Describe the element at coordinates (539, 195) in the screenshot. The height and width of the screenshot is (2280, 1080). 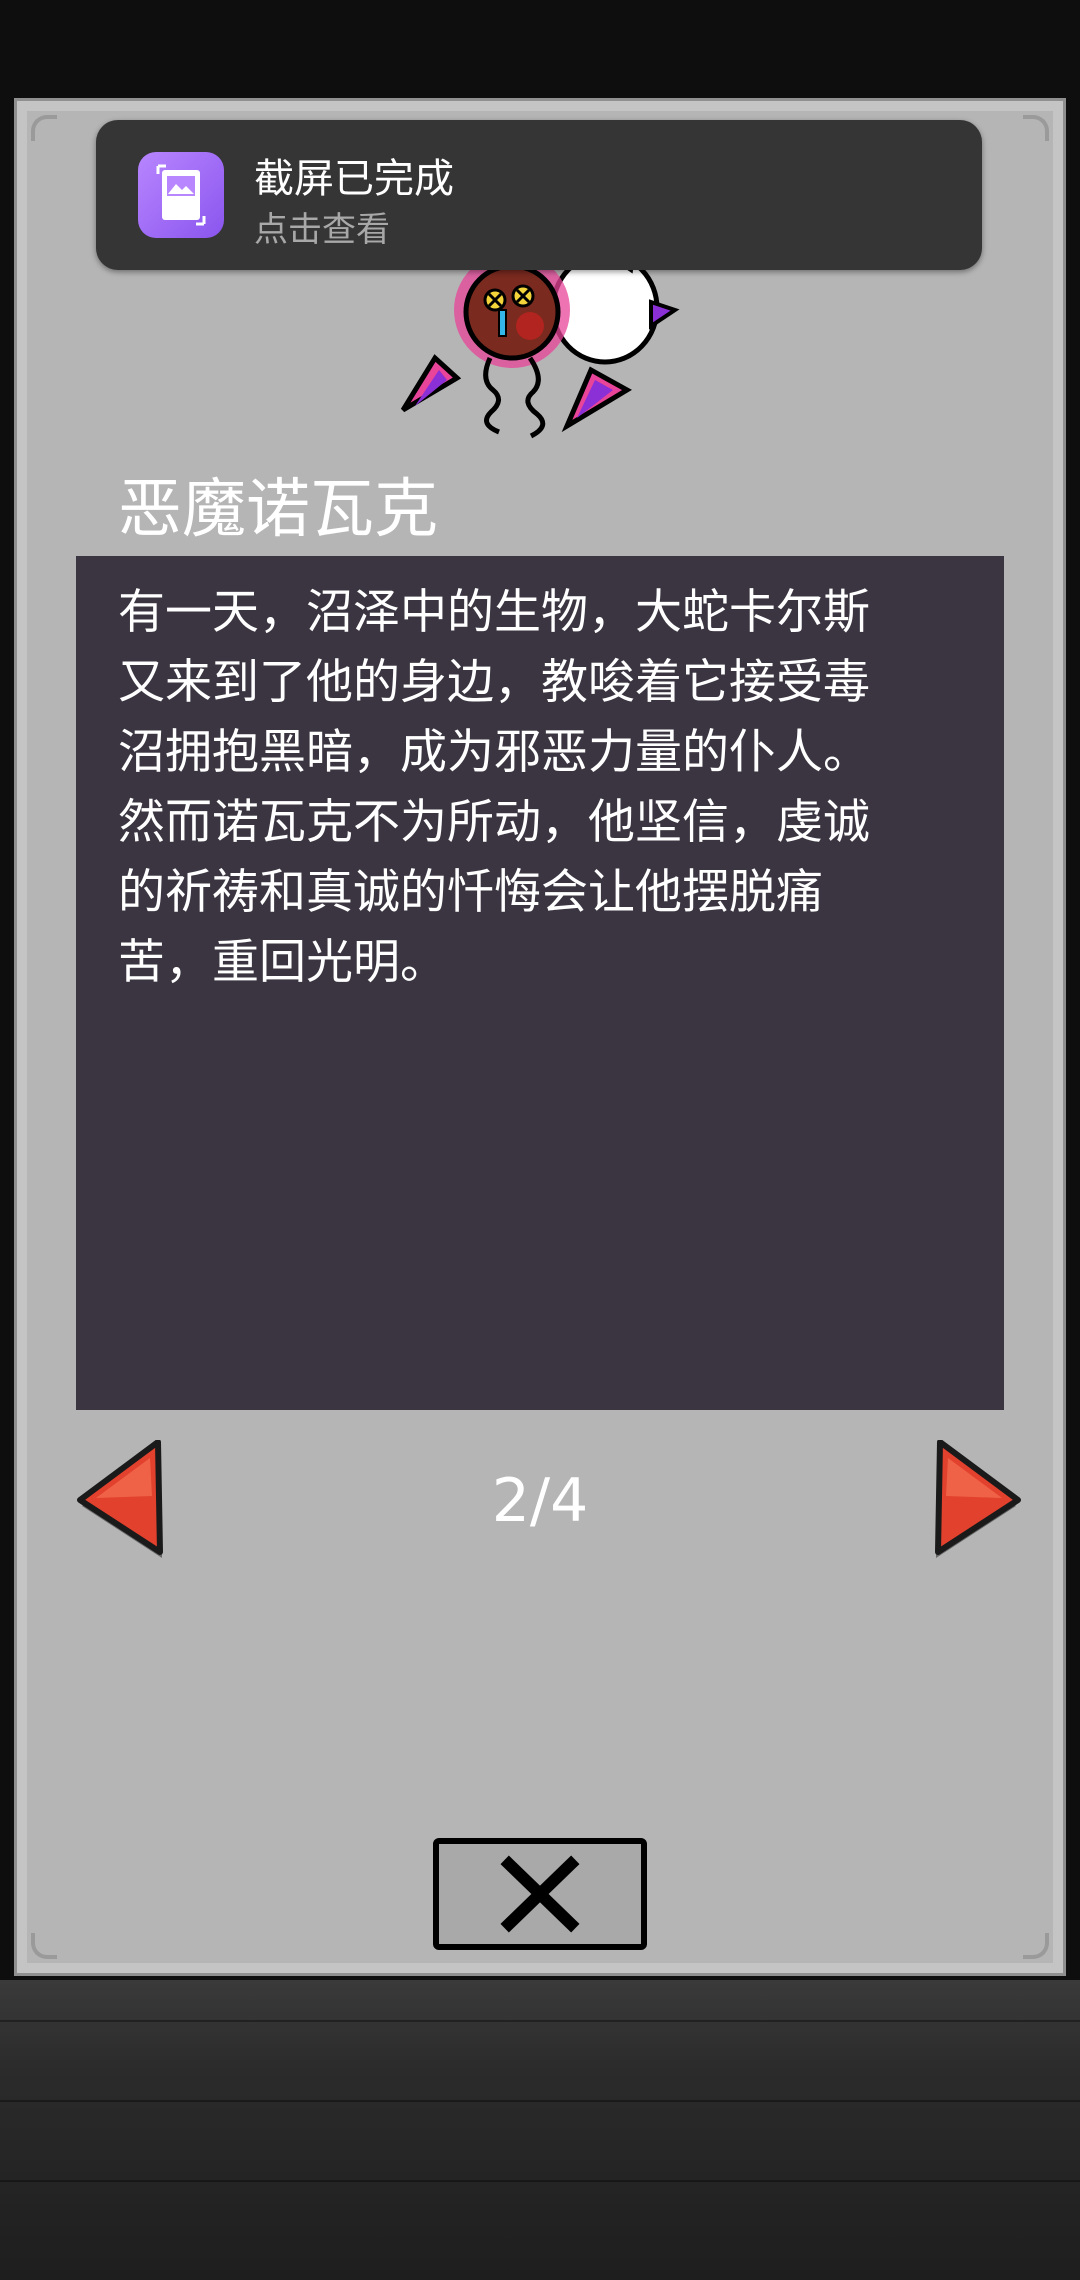
I see `screenshot-notification: 截屏已完成 点击查看` at that location.